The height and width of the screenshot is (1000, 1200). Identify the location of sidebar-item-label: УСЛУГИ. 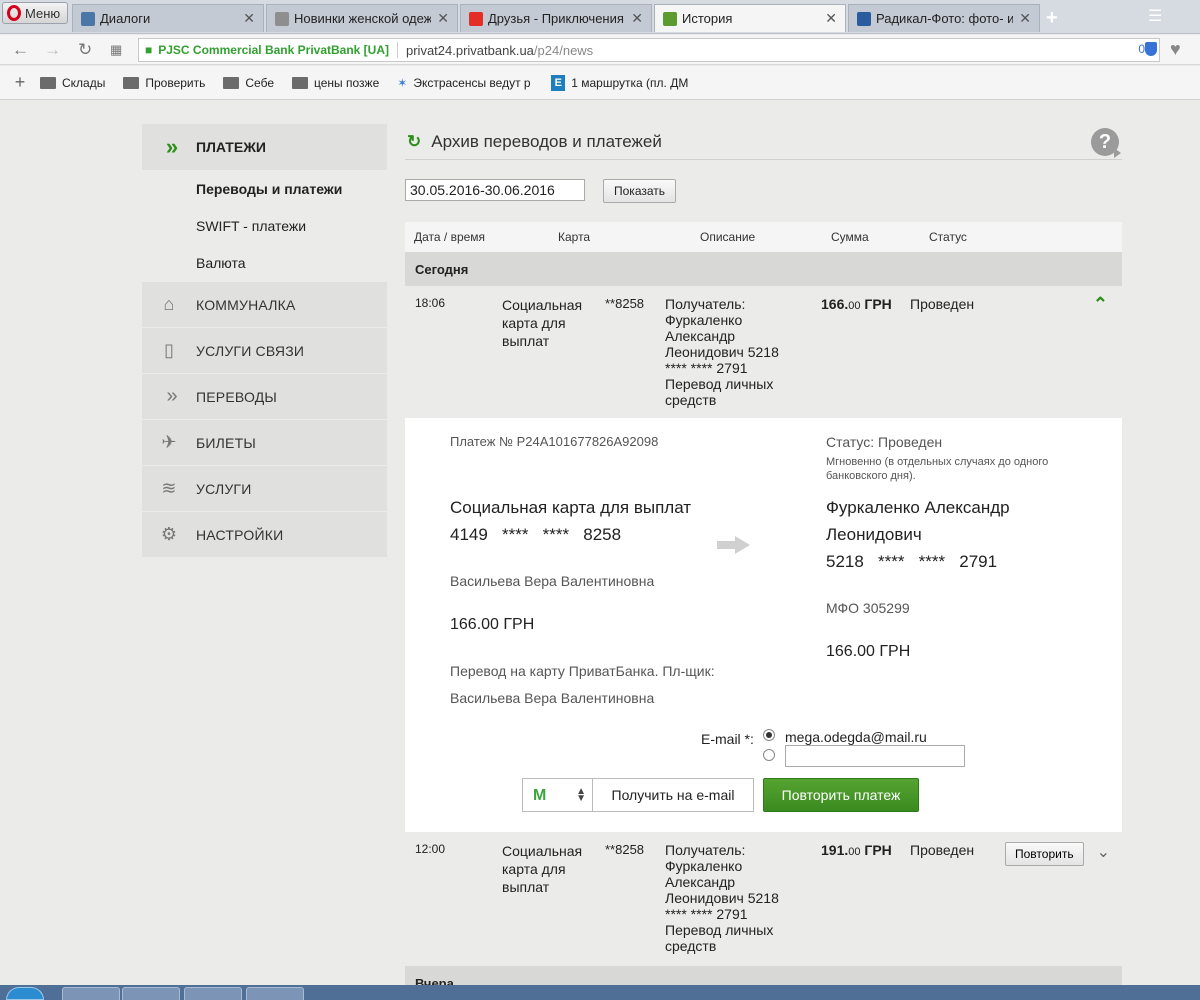
(224, 488).